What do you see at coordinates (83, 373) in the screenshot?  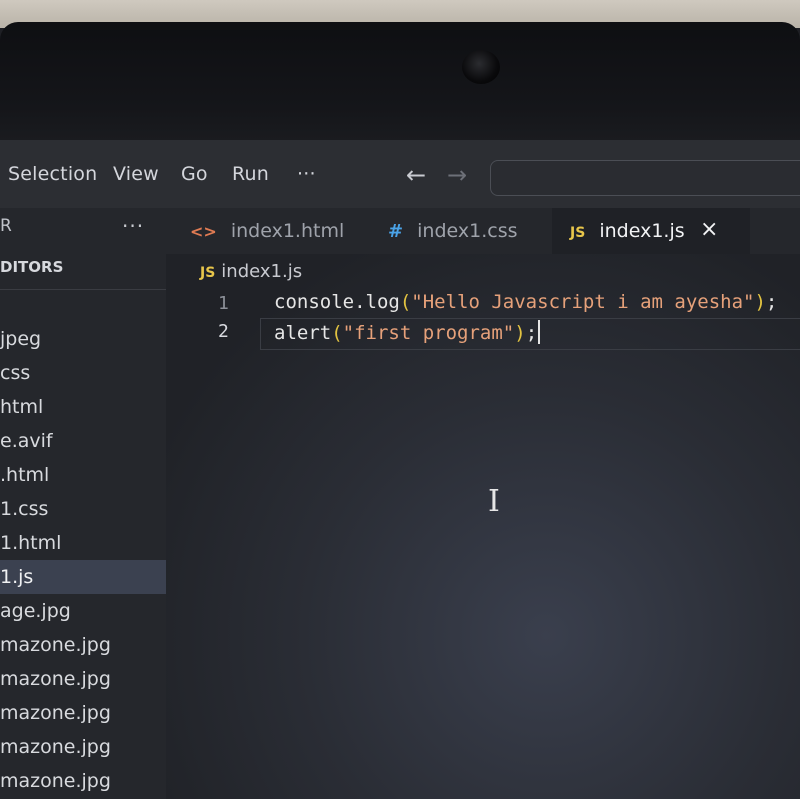 I see `file-item: css` at bounding box center [83, 373].